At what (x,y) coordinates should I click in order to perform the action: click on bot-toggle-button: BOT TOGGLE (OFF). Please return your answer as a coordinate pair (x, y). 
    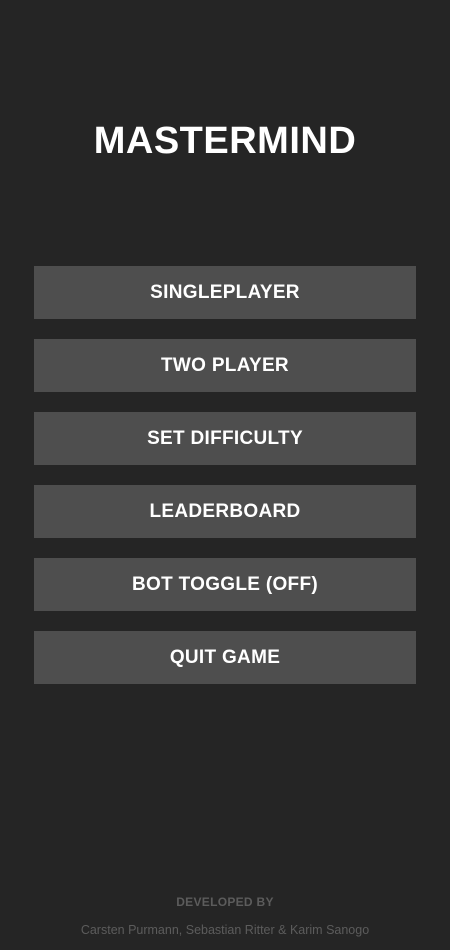
    Looking at the image, I should click on (225, 584).